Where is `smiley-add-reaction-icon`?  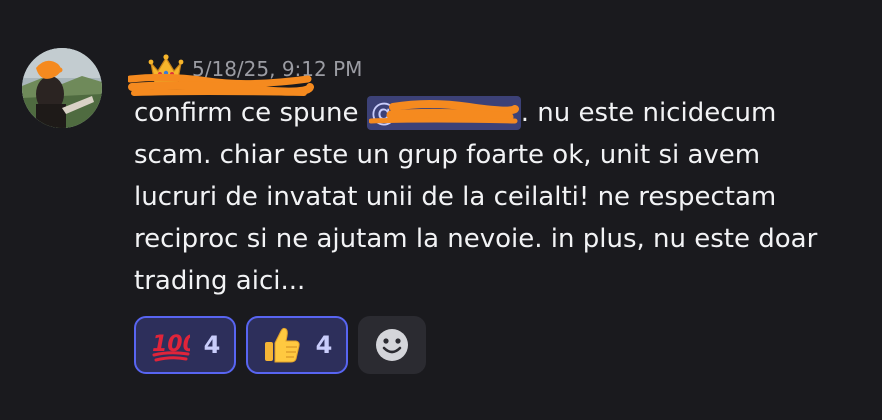
smiley-add-reaction-icon is located at coordinates (392, 345).